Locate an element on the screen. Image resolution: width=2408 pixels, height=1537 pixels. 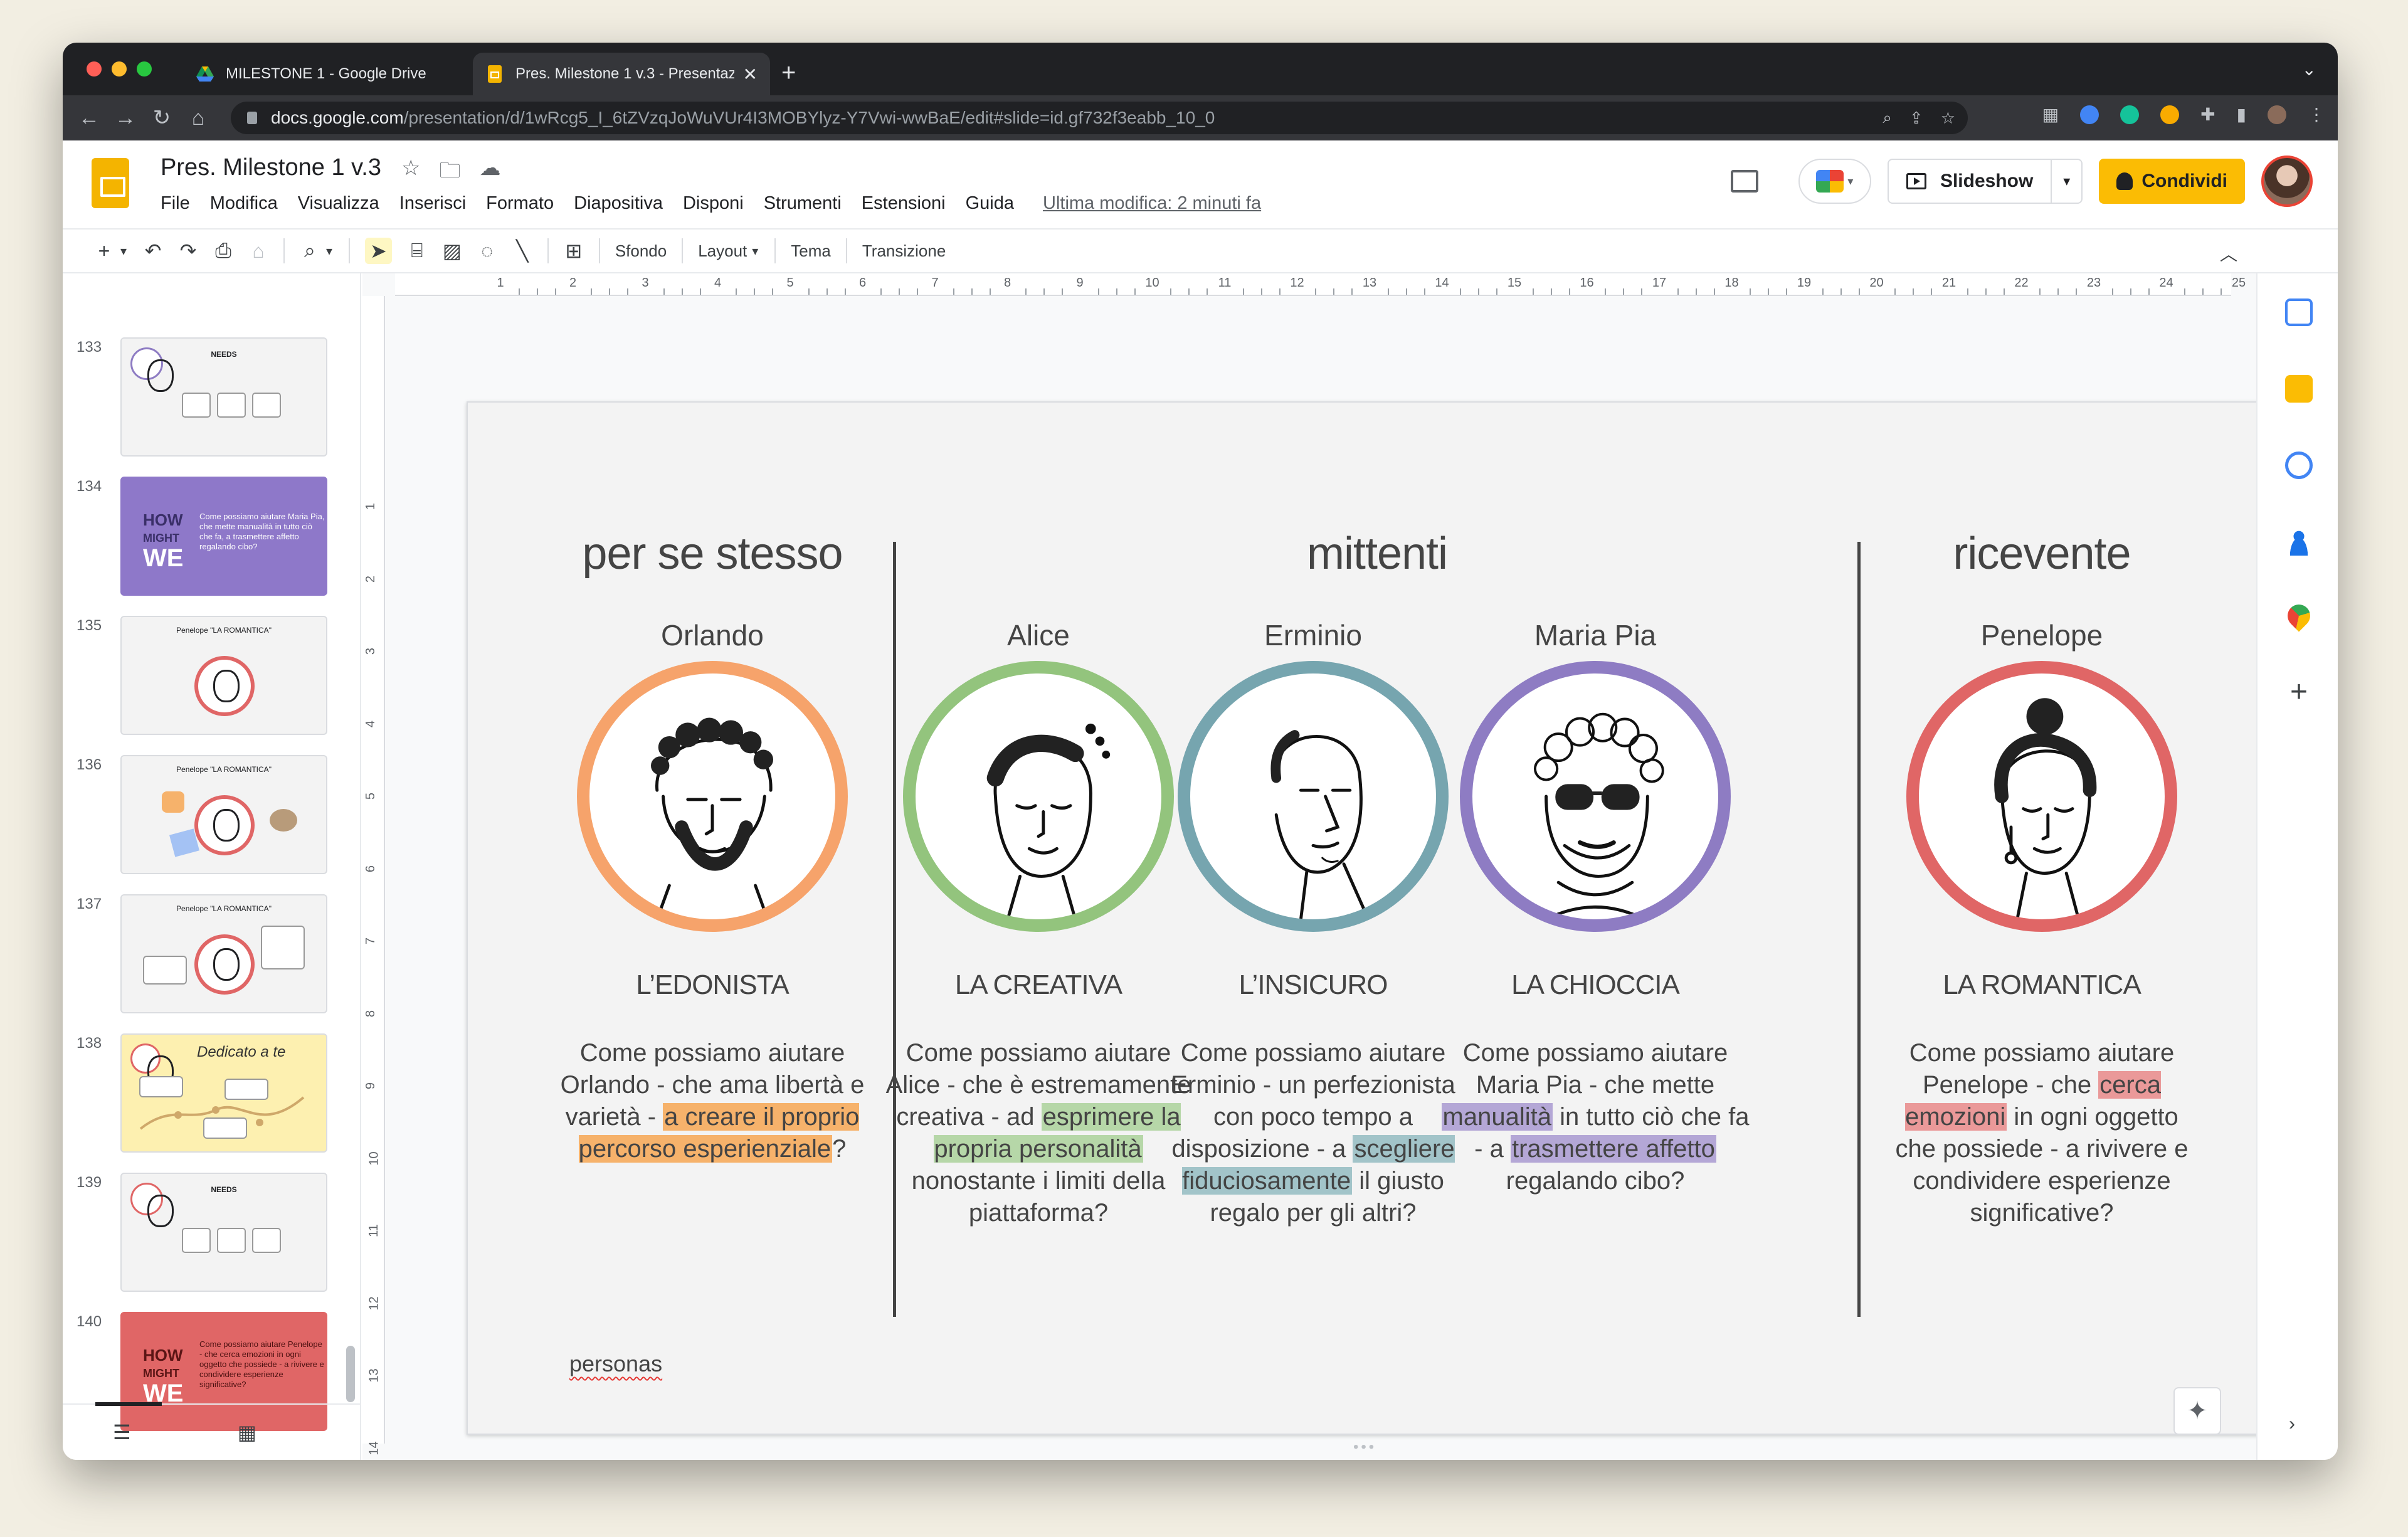
menu-strumenti: Strumenti is located at coordinates (803, 204).